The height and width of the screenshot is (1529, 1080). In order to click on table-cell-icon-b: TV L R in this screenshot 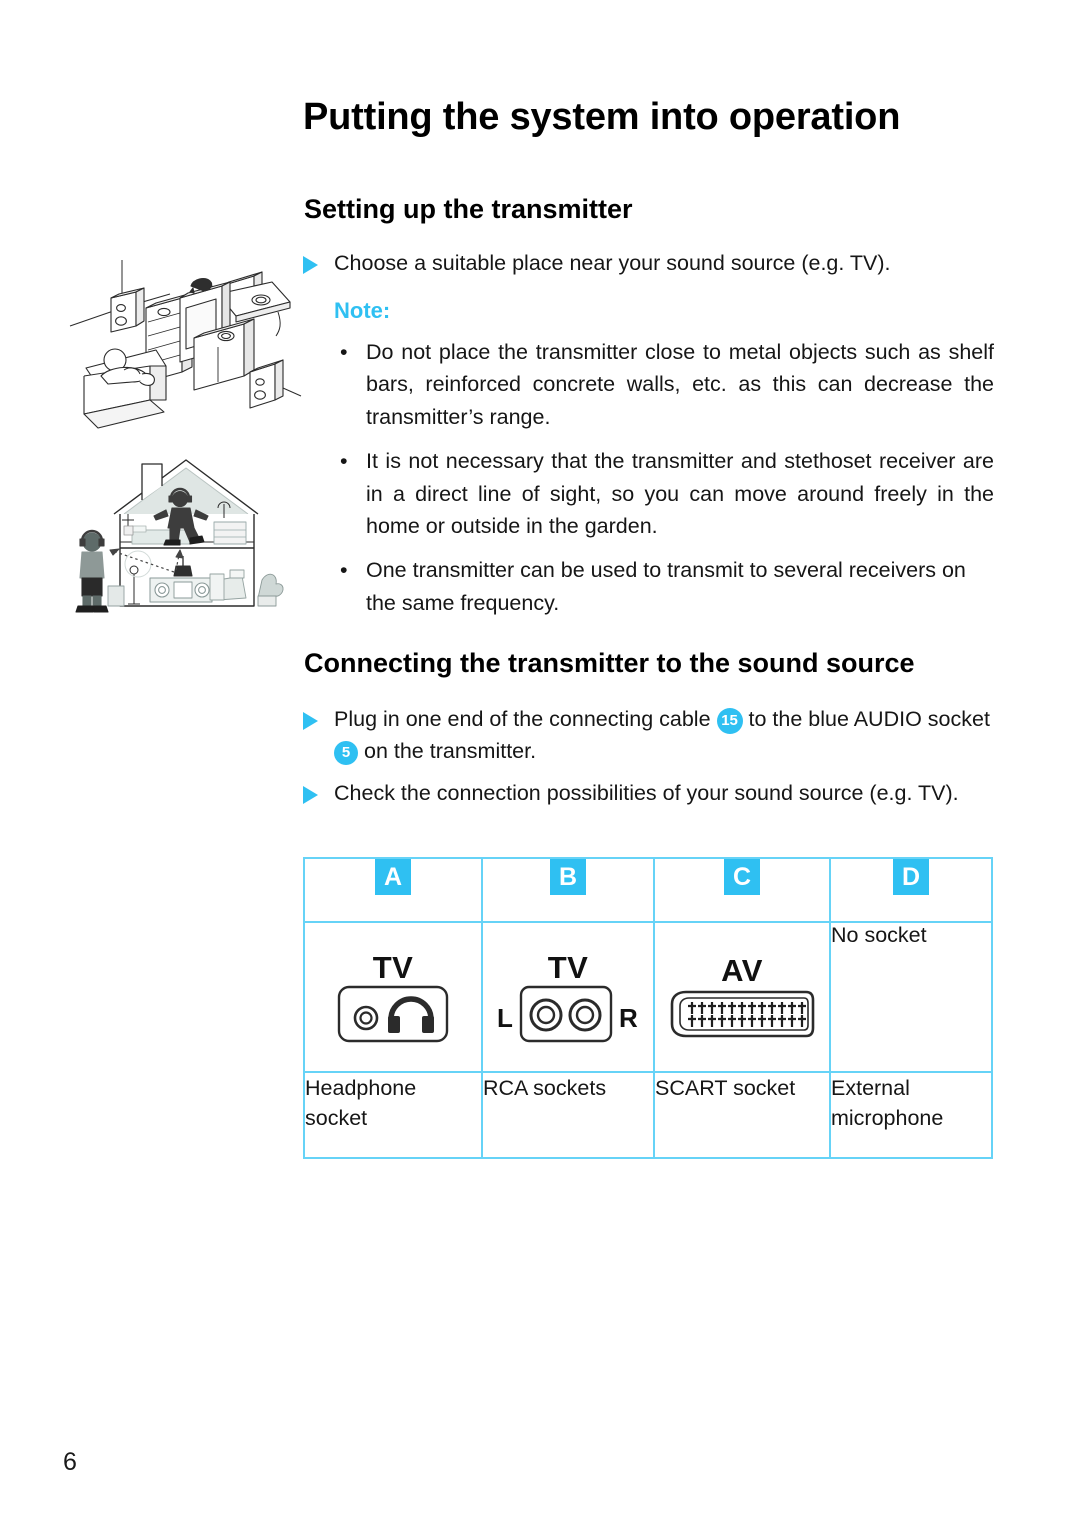, I will do `click(568, 997)`.